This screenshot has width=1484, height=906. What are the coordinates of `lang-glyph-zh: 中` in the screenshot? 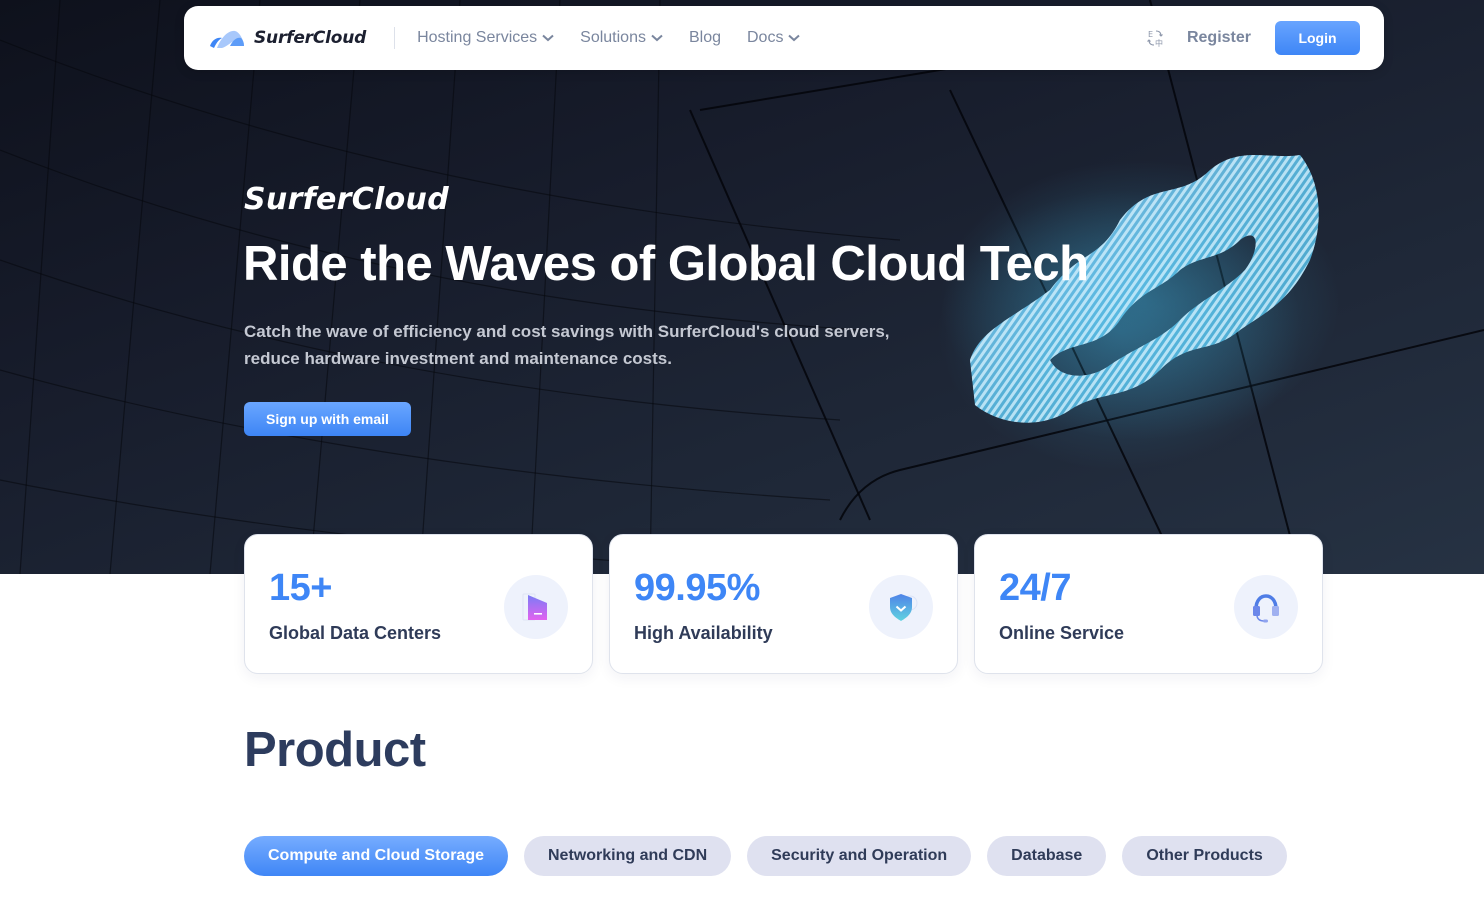 It's located at (1159, 42).